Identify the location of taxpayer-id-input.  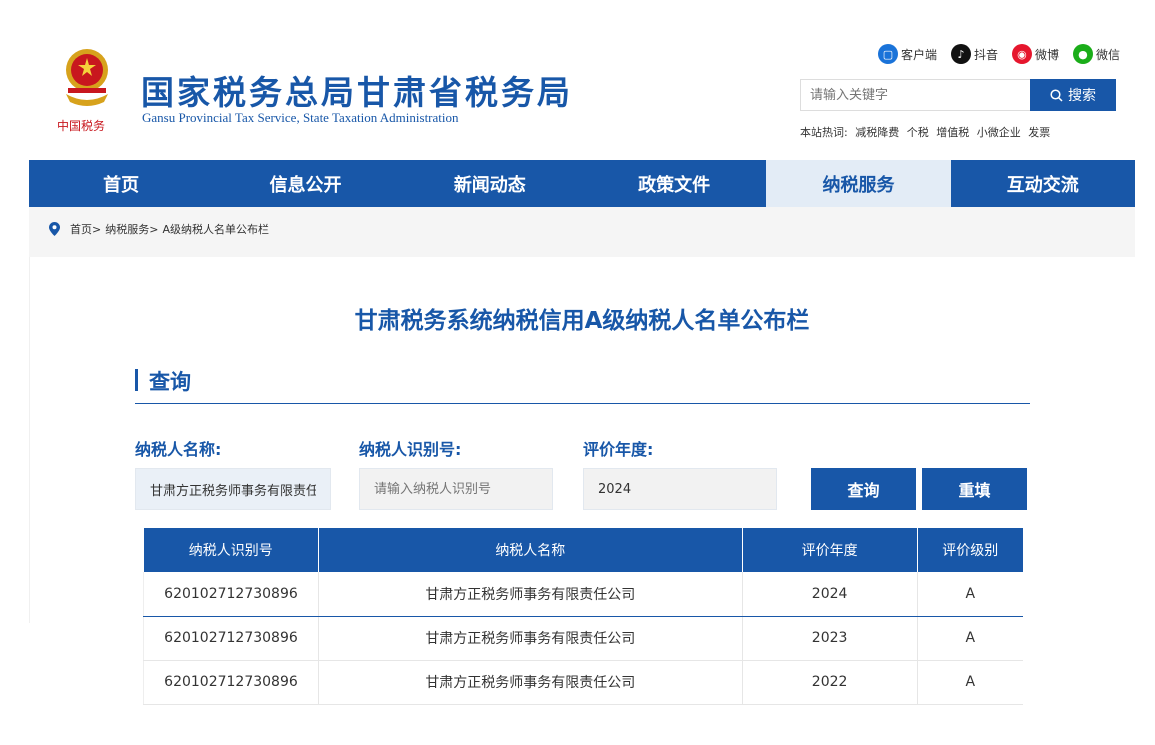
(456, 489).